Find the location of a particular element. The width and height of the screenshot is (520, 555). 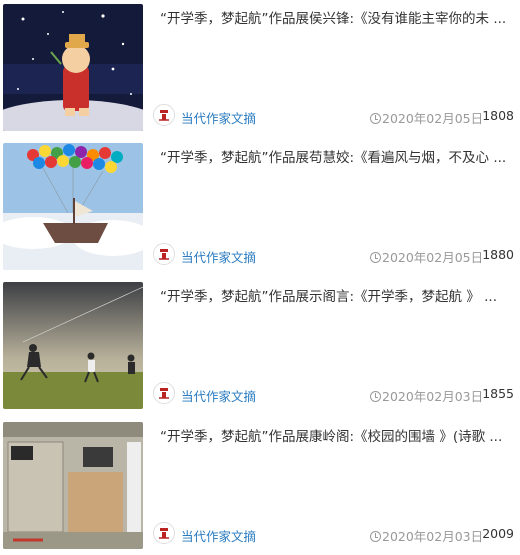

classroom-wall-image is located at coordinates (73, 485).